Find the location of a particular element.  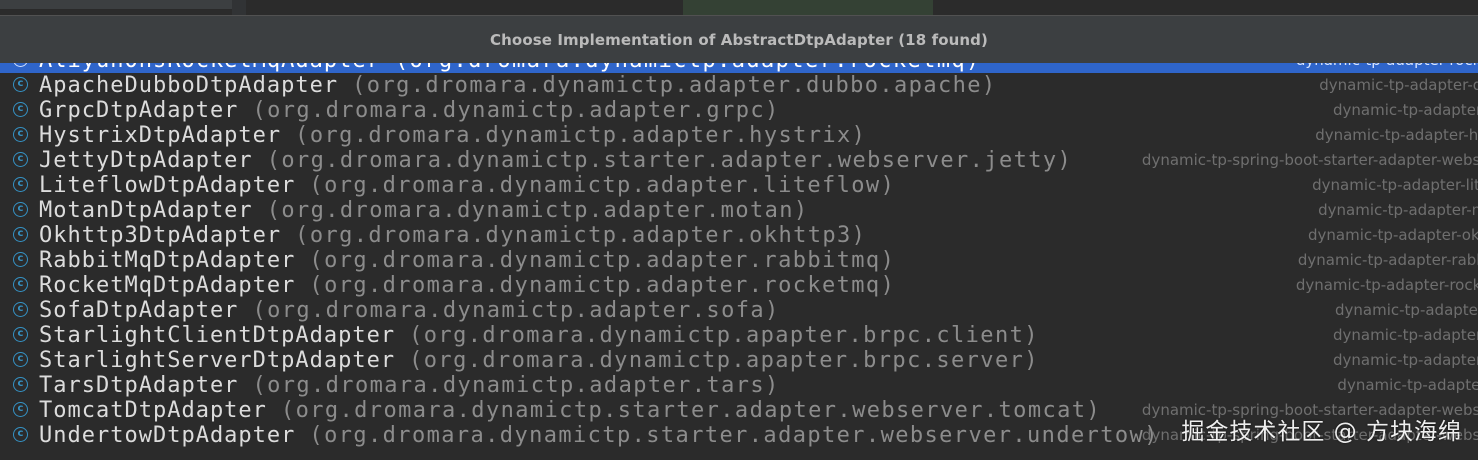

project-tree-peek is located at coordinates (116, 5).